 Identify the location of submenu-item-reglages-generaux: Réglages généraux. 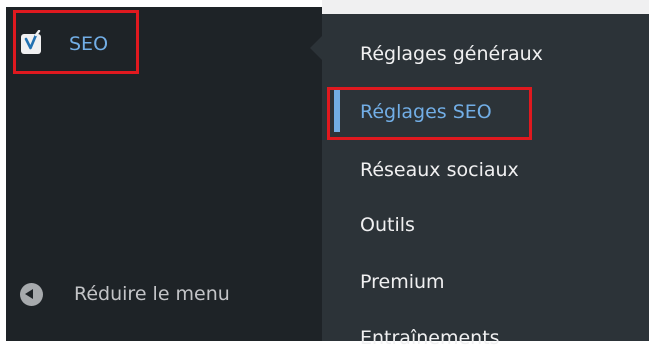
(451, 54).